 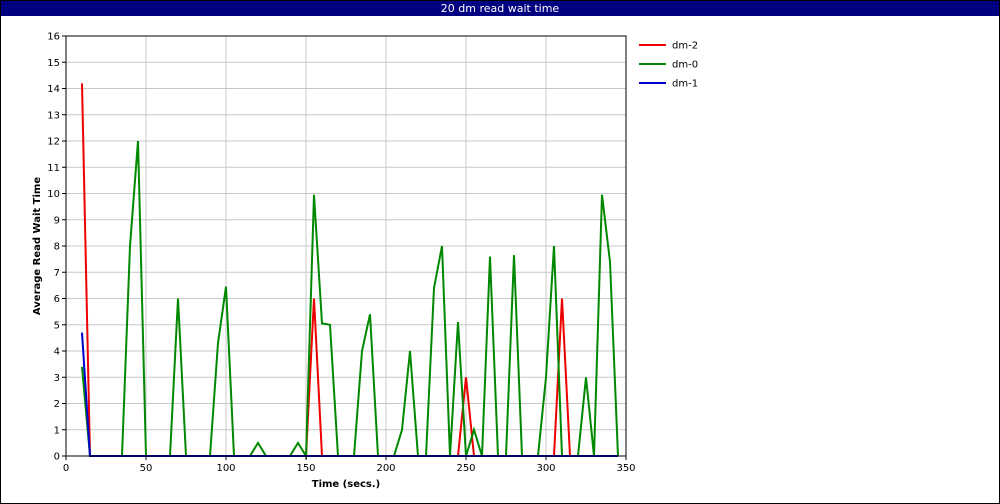 I want to click on x-tick-label: 250, so click(x=465, y=468).